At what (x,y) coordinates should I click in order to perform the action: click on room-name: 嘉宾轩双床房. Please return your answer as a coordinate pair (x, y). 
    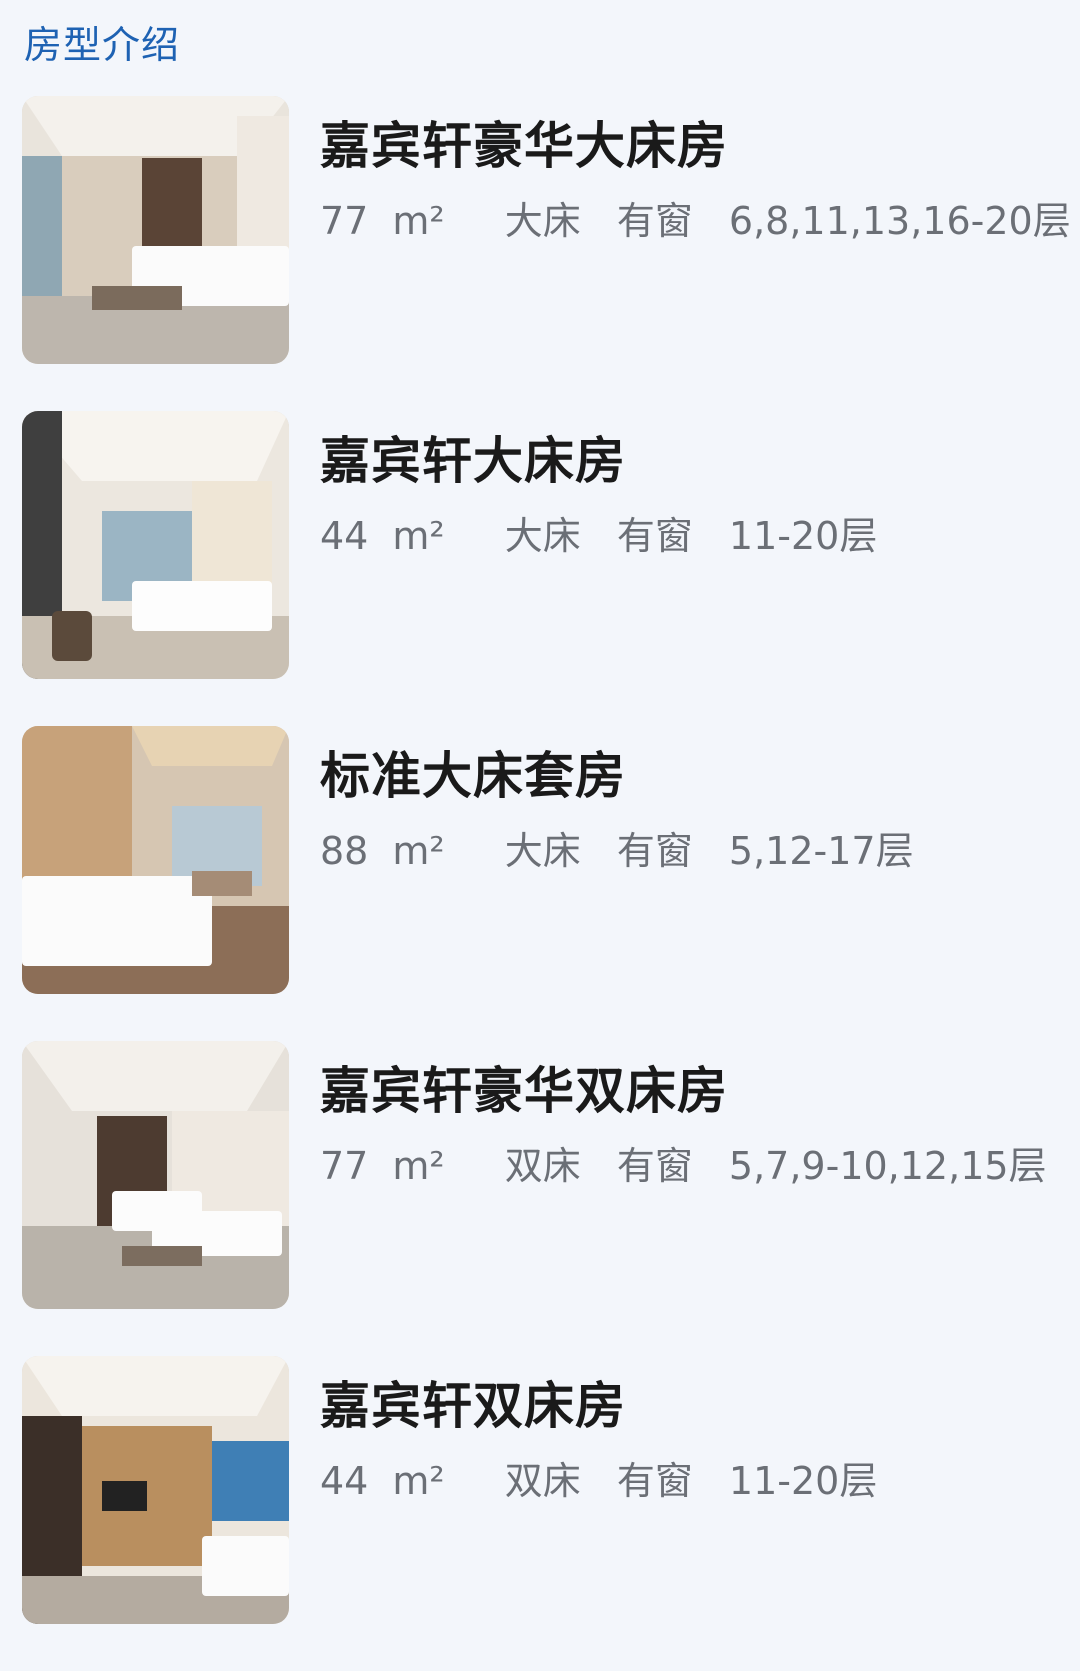
    Looking at the image, I should click on (473, 1406).